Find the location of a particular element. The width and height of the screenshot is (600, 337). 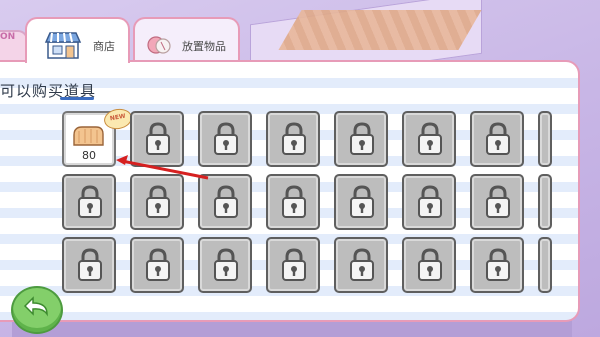

background-wood-floor is located at coordinates (380, 30).